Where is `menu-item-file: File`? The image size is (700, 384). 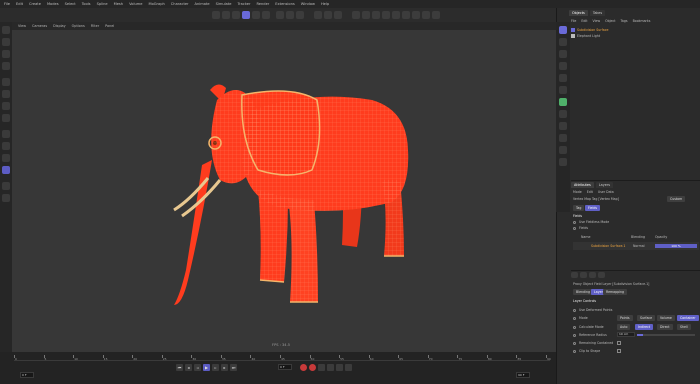 menu-item-file: File is located at coordinates (7, 4).